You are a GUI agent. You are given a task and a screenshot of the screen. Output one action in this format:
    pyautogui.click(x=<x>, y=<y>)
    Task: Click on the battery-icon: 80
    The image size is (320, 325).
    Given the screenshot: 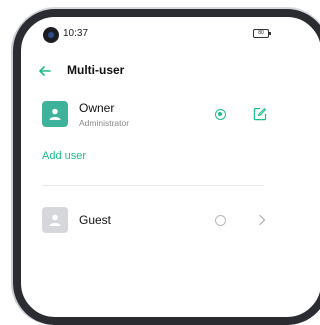 What is the action you would take?
    pyautogui.click(x=262, y=33)
    